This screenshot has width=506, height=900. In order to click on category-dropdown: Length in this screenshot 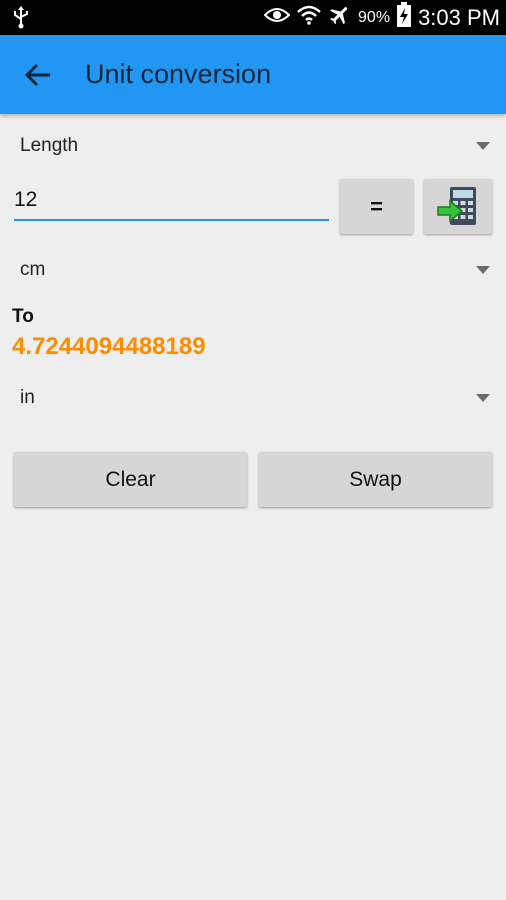, I will do `click(253, 146)`.